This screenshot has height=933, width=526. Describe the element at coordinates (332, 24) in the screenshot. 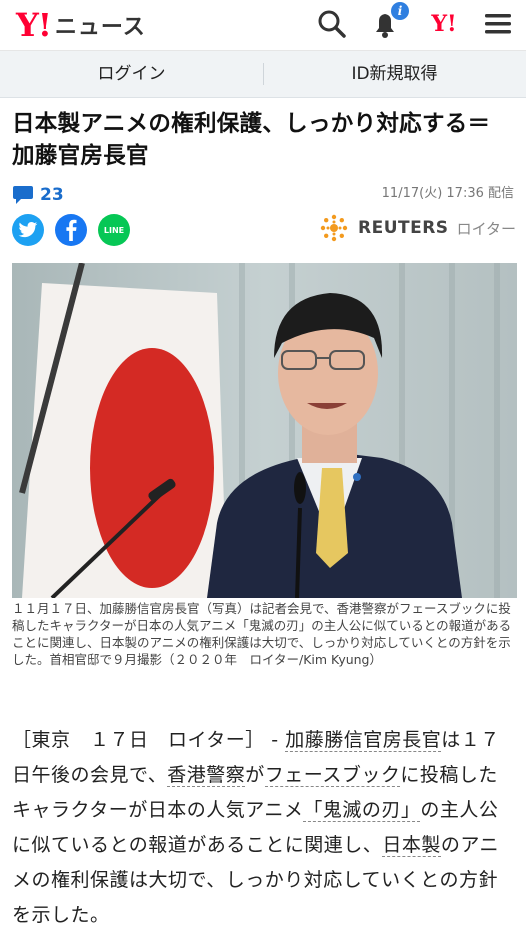

I see `search-icon` at that location.